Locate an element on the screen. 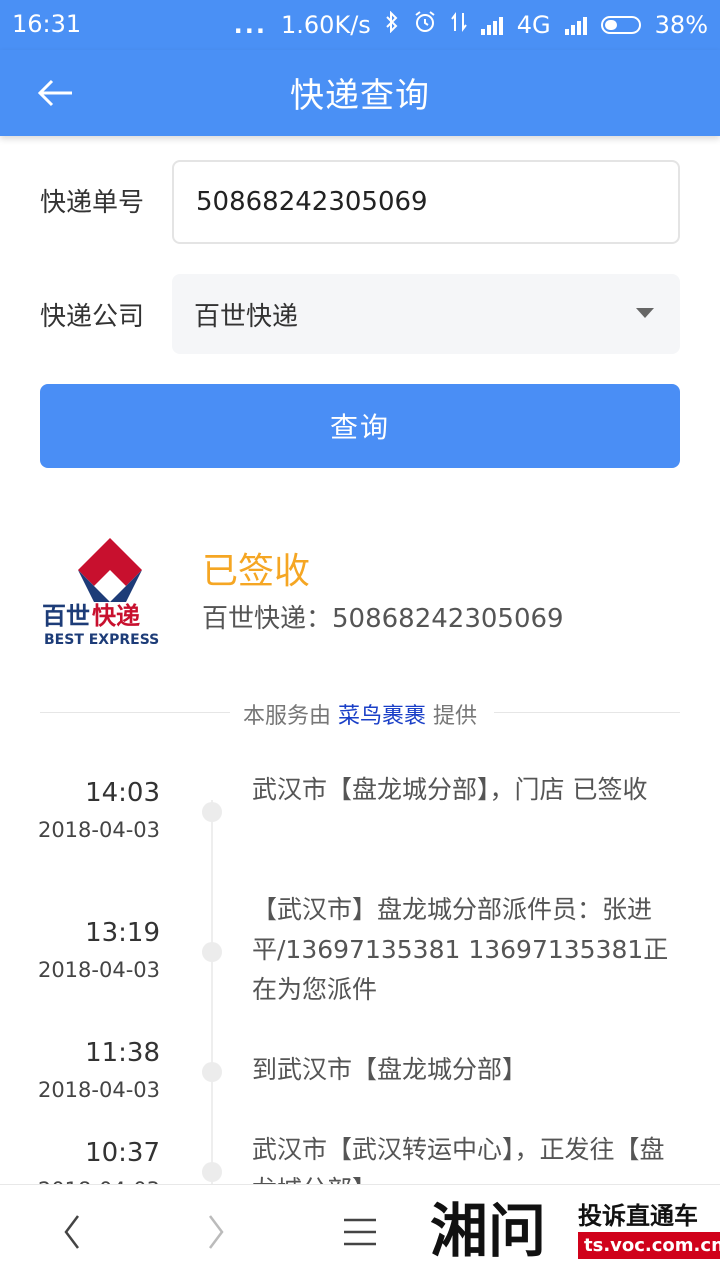 The image size is (720, 1281). alarm-icon is located at coordinates (425, 25).